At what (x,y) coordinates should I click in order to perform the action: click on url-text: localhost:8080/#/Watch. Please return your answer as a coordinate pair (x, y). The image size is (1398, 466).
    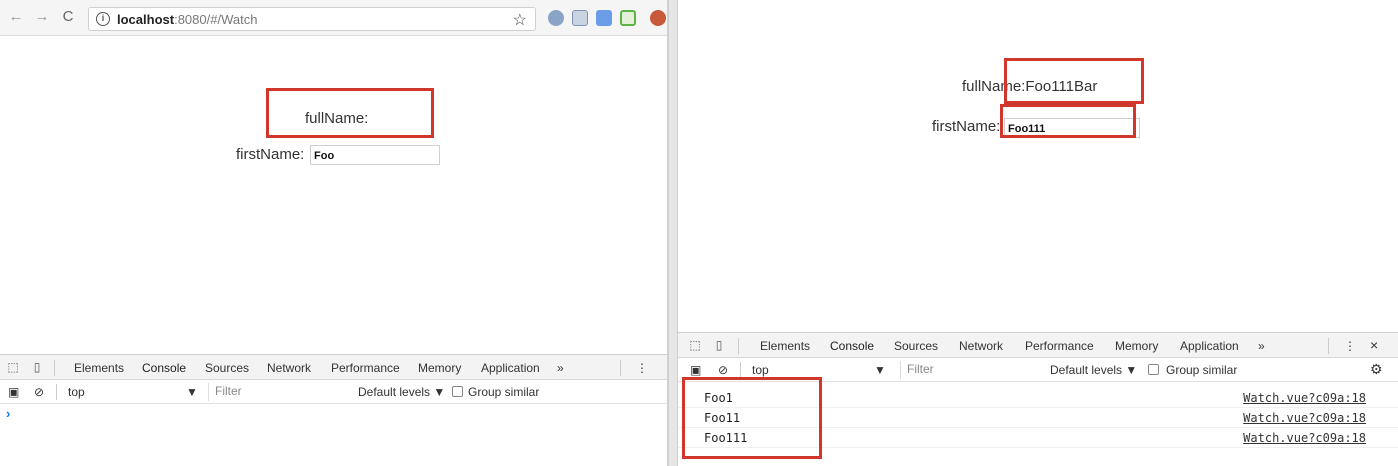
    Looking at the image, I should click on (187, 19).